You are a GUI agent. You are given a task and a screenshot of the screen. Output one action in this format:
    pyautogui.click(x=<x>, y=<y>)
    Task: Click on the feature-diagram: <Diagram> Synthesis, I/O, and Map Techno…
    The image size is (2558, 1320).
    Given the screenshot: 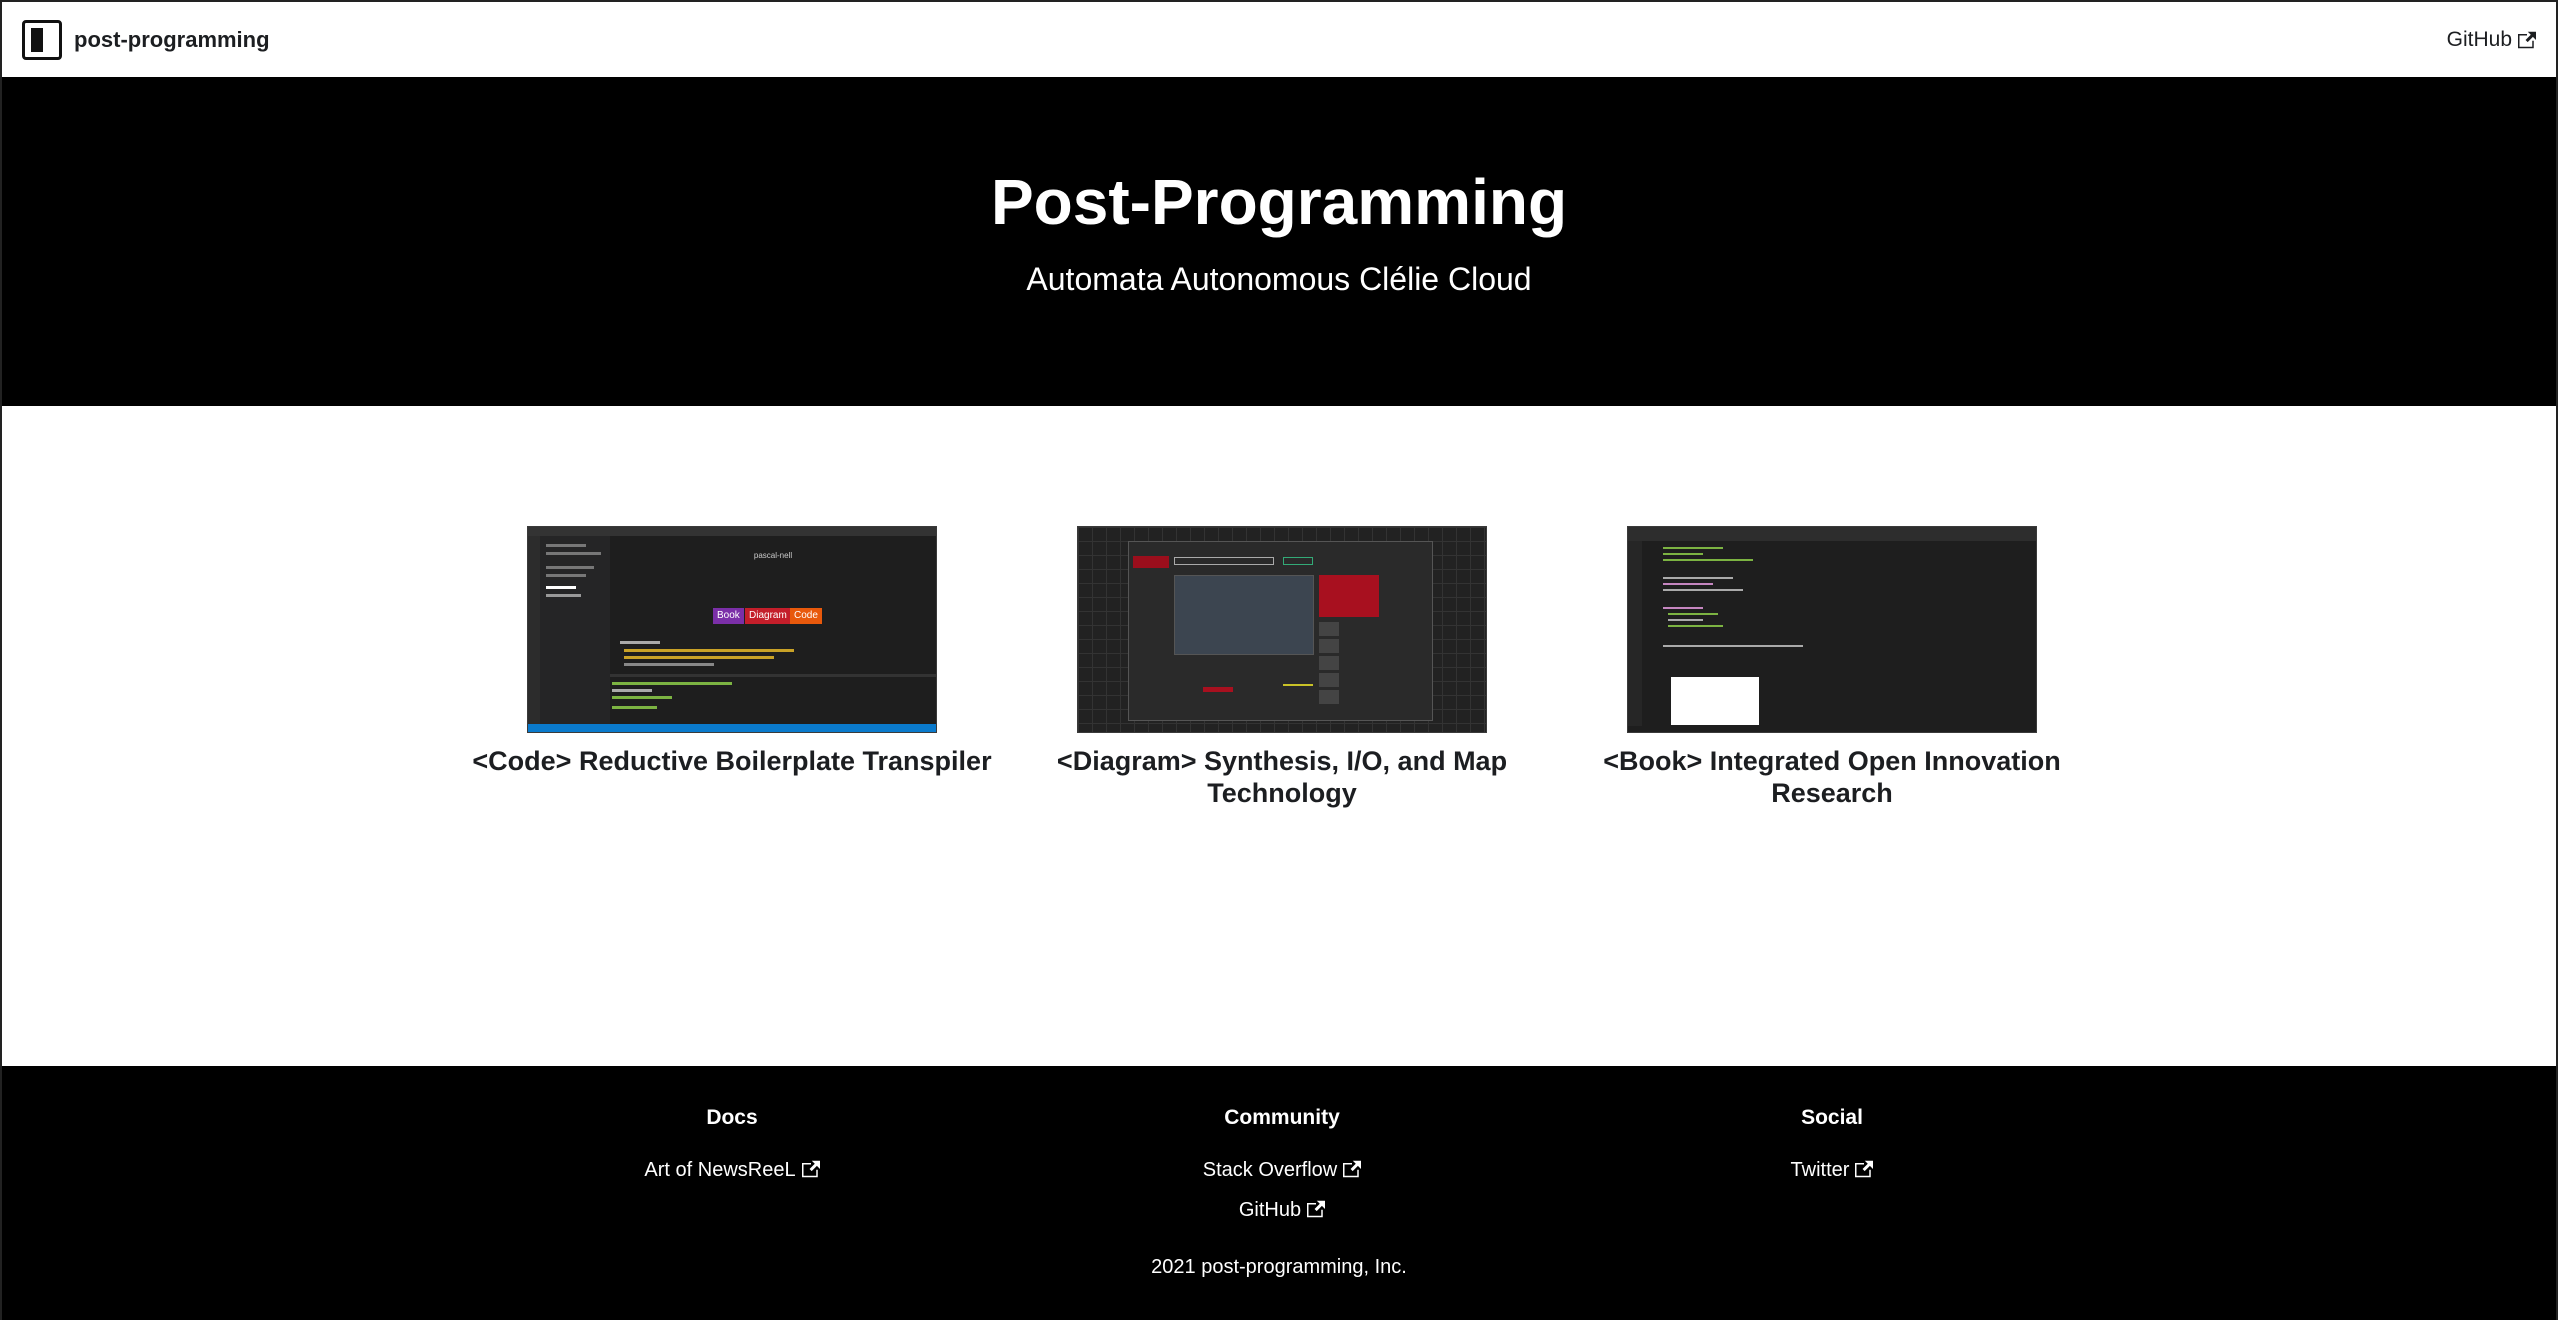 What is the action you would take?
    pyautogui.click(x=1282, y=667)
    